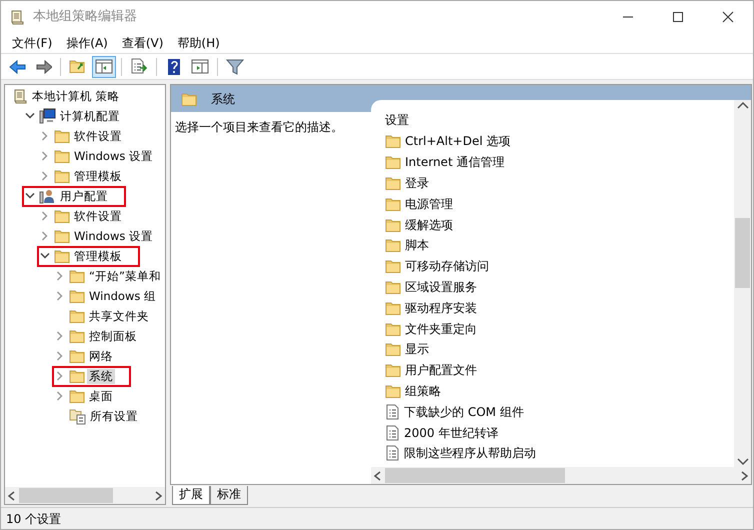 The height and width of the screenshot is (530, 754). I want to click on menu-item: 操作(A), so click(87, 43).